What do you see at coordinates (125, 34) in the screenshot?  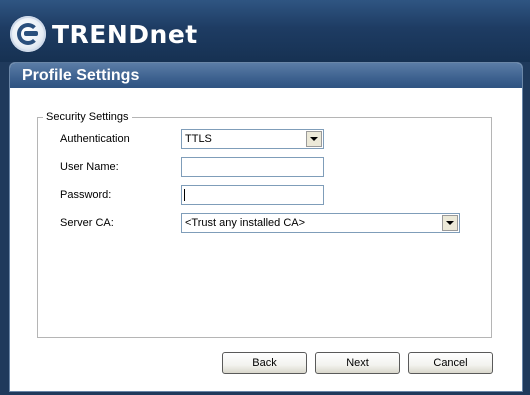 I see `brand-logo-text: TRENDnet` at bounding box center [125, 34].